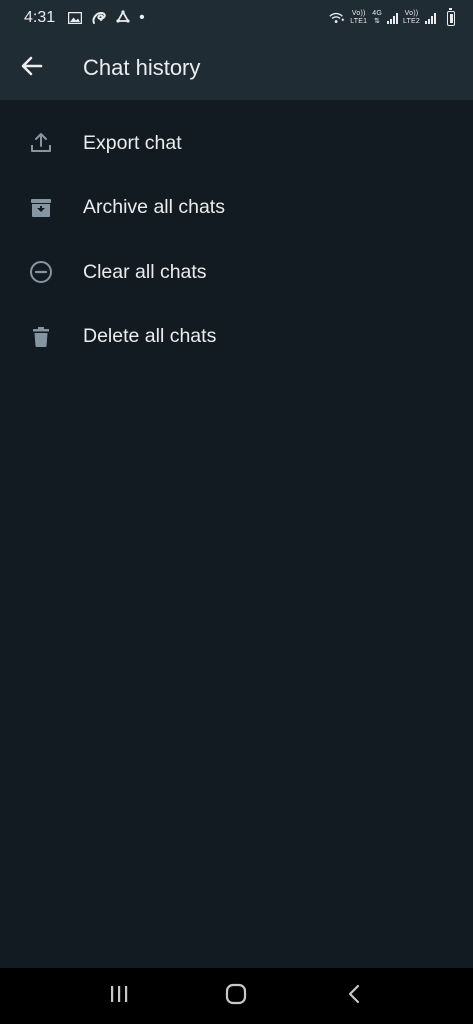 This screenshot has width=473, height=1024. I want to click on battery-icon, so click(451, 16).